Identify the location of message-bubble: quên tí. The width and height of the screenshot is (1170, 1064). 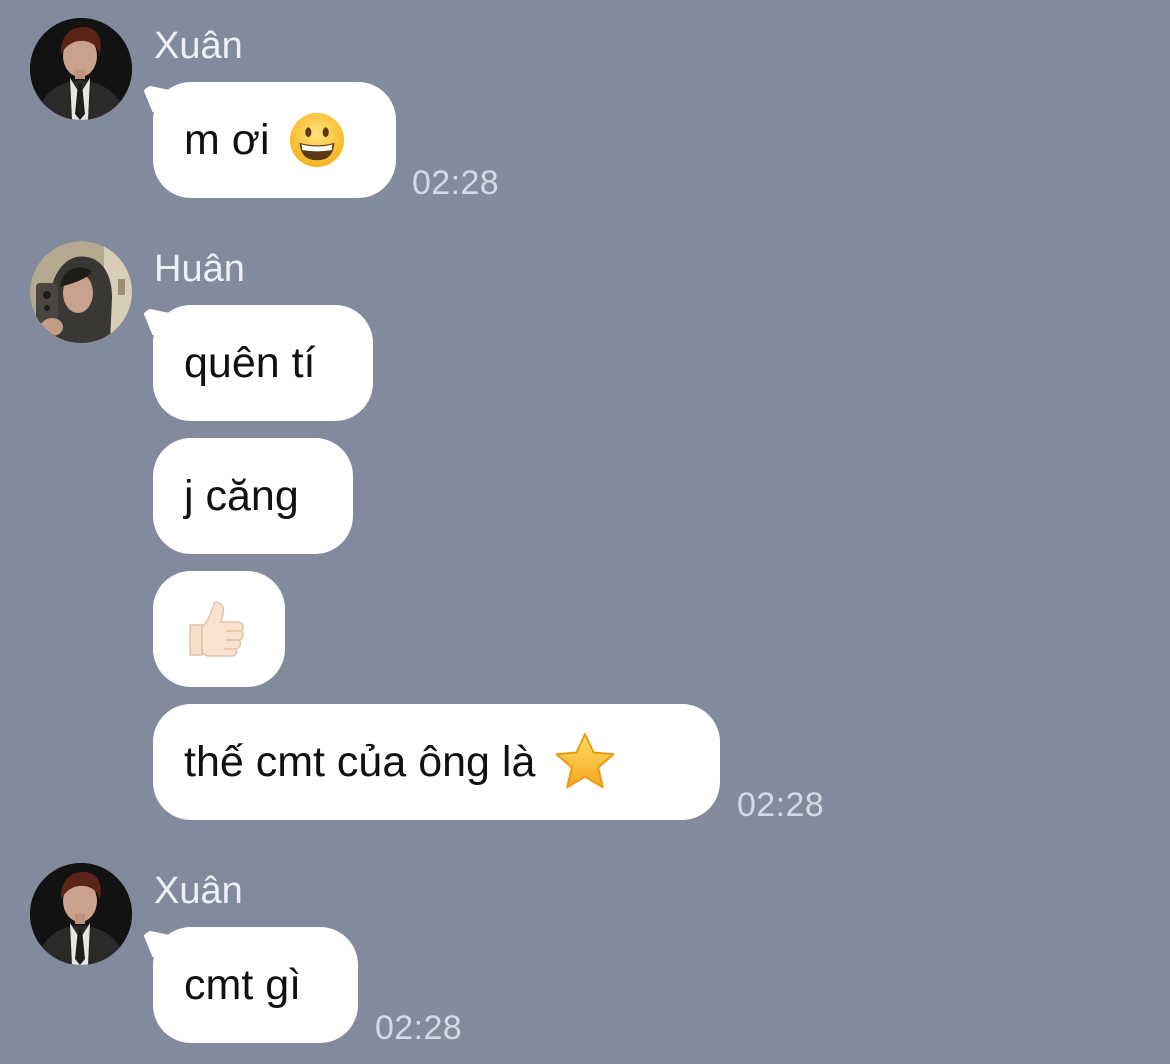
(263, 363).